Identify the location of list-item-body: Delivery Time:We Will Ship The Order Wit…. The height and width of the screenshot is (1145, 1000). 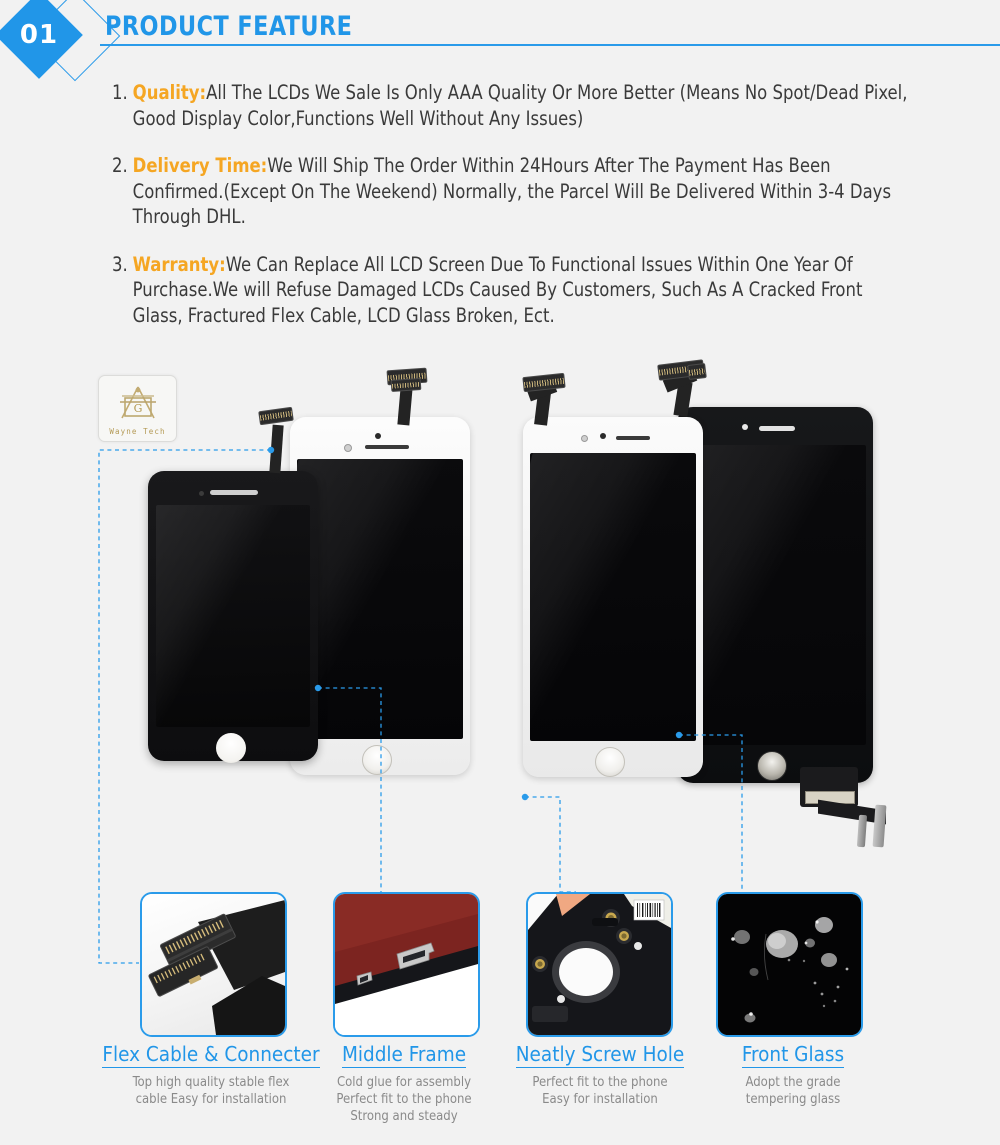
(511, 191).